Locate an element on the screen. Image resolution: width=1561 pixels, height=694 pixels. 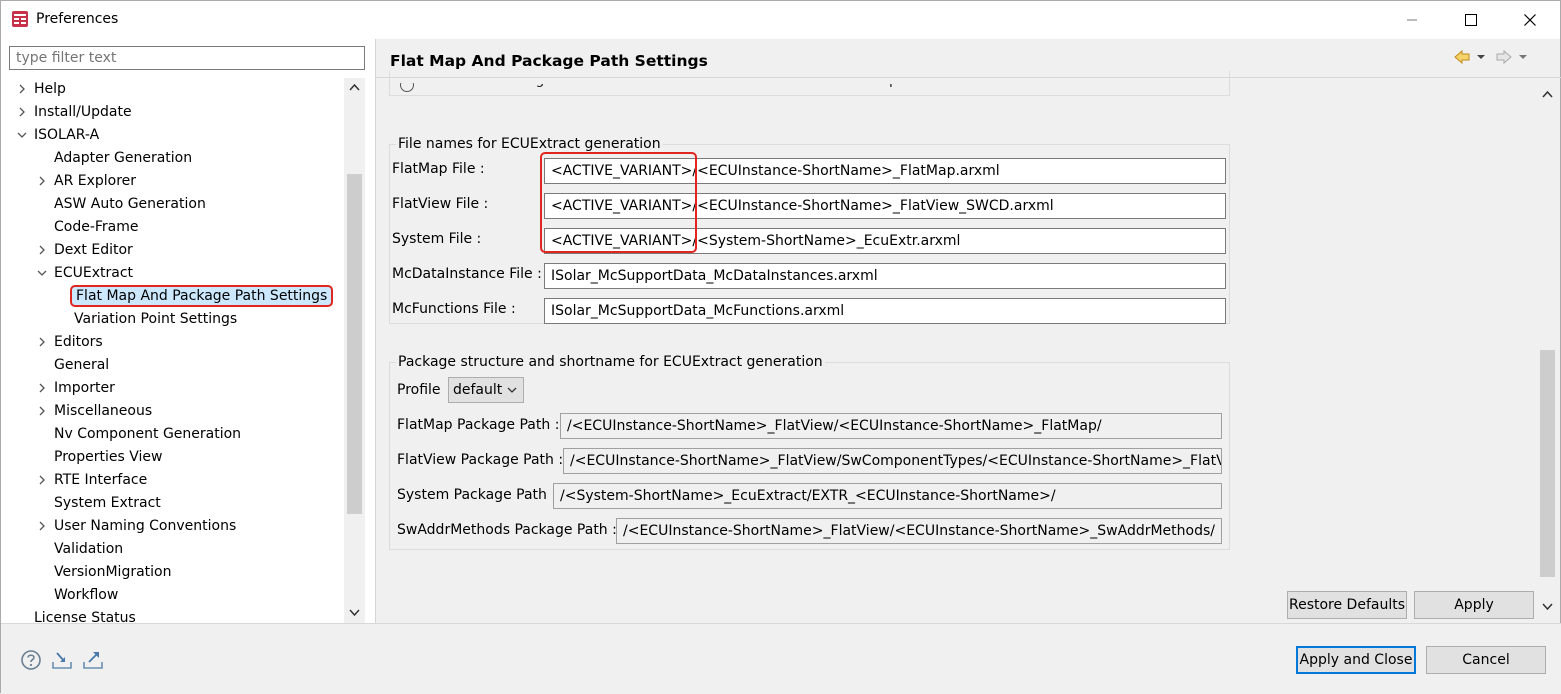
tree-item: Miscellaneous is located at coordinates (172, 411).